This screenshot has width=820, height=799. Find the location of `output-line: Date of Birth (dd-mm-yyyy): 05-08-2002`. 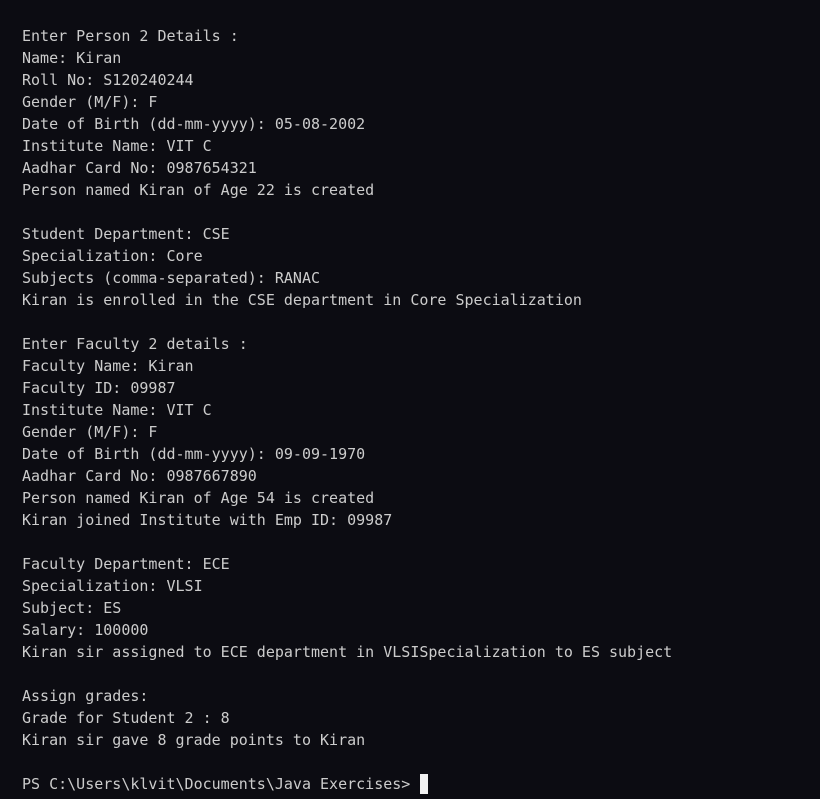

output-line: Date of Birth (dd-mm-yyyy): 05-08-2002 is located at coordinates (194, 124).